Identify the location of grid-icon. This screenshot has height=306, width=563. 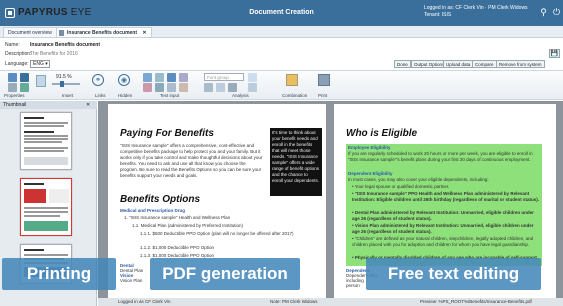
(24, 87).